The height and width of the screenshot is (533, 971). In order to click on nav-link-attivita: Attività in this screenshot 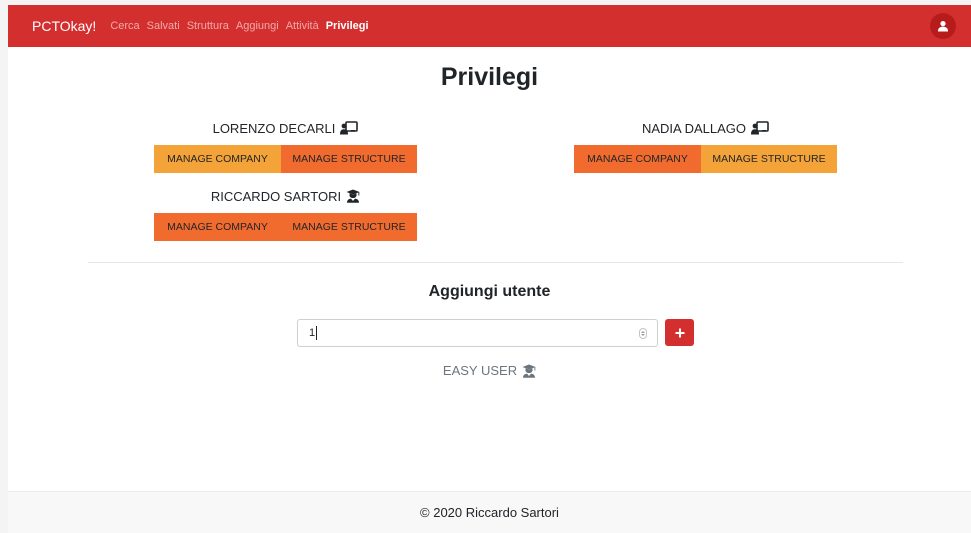, I will do `click(302, 26)`.